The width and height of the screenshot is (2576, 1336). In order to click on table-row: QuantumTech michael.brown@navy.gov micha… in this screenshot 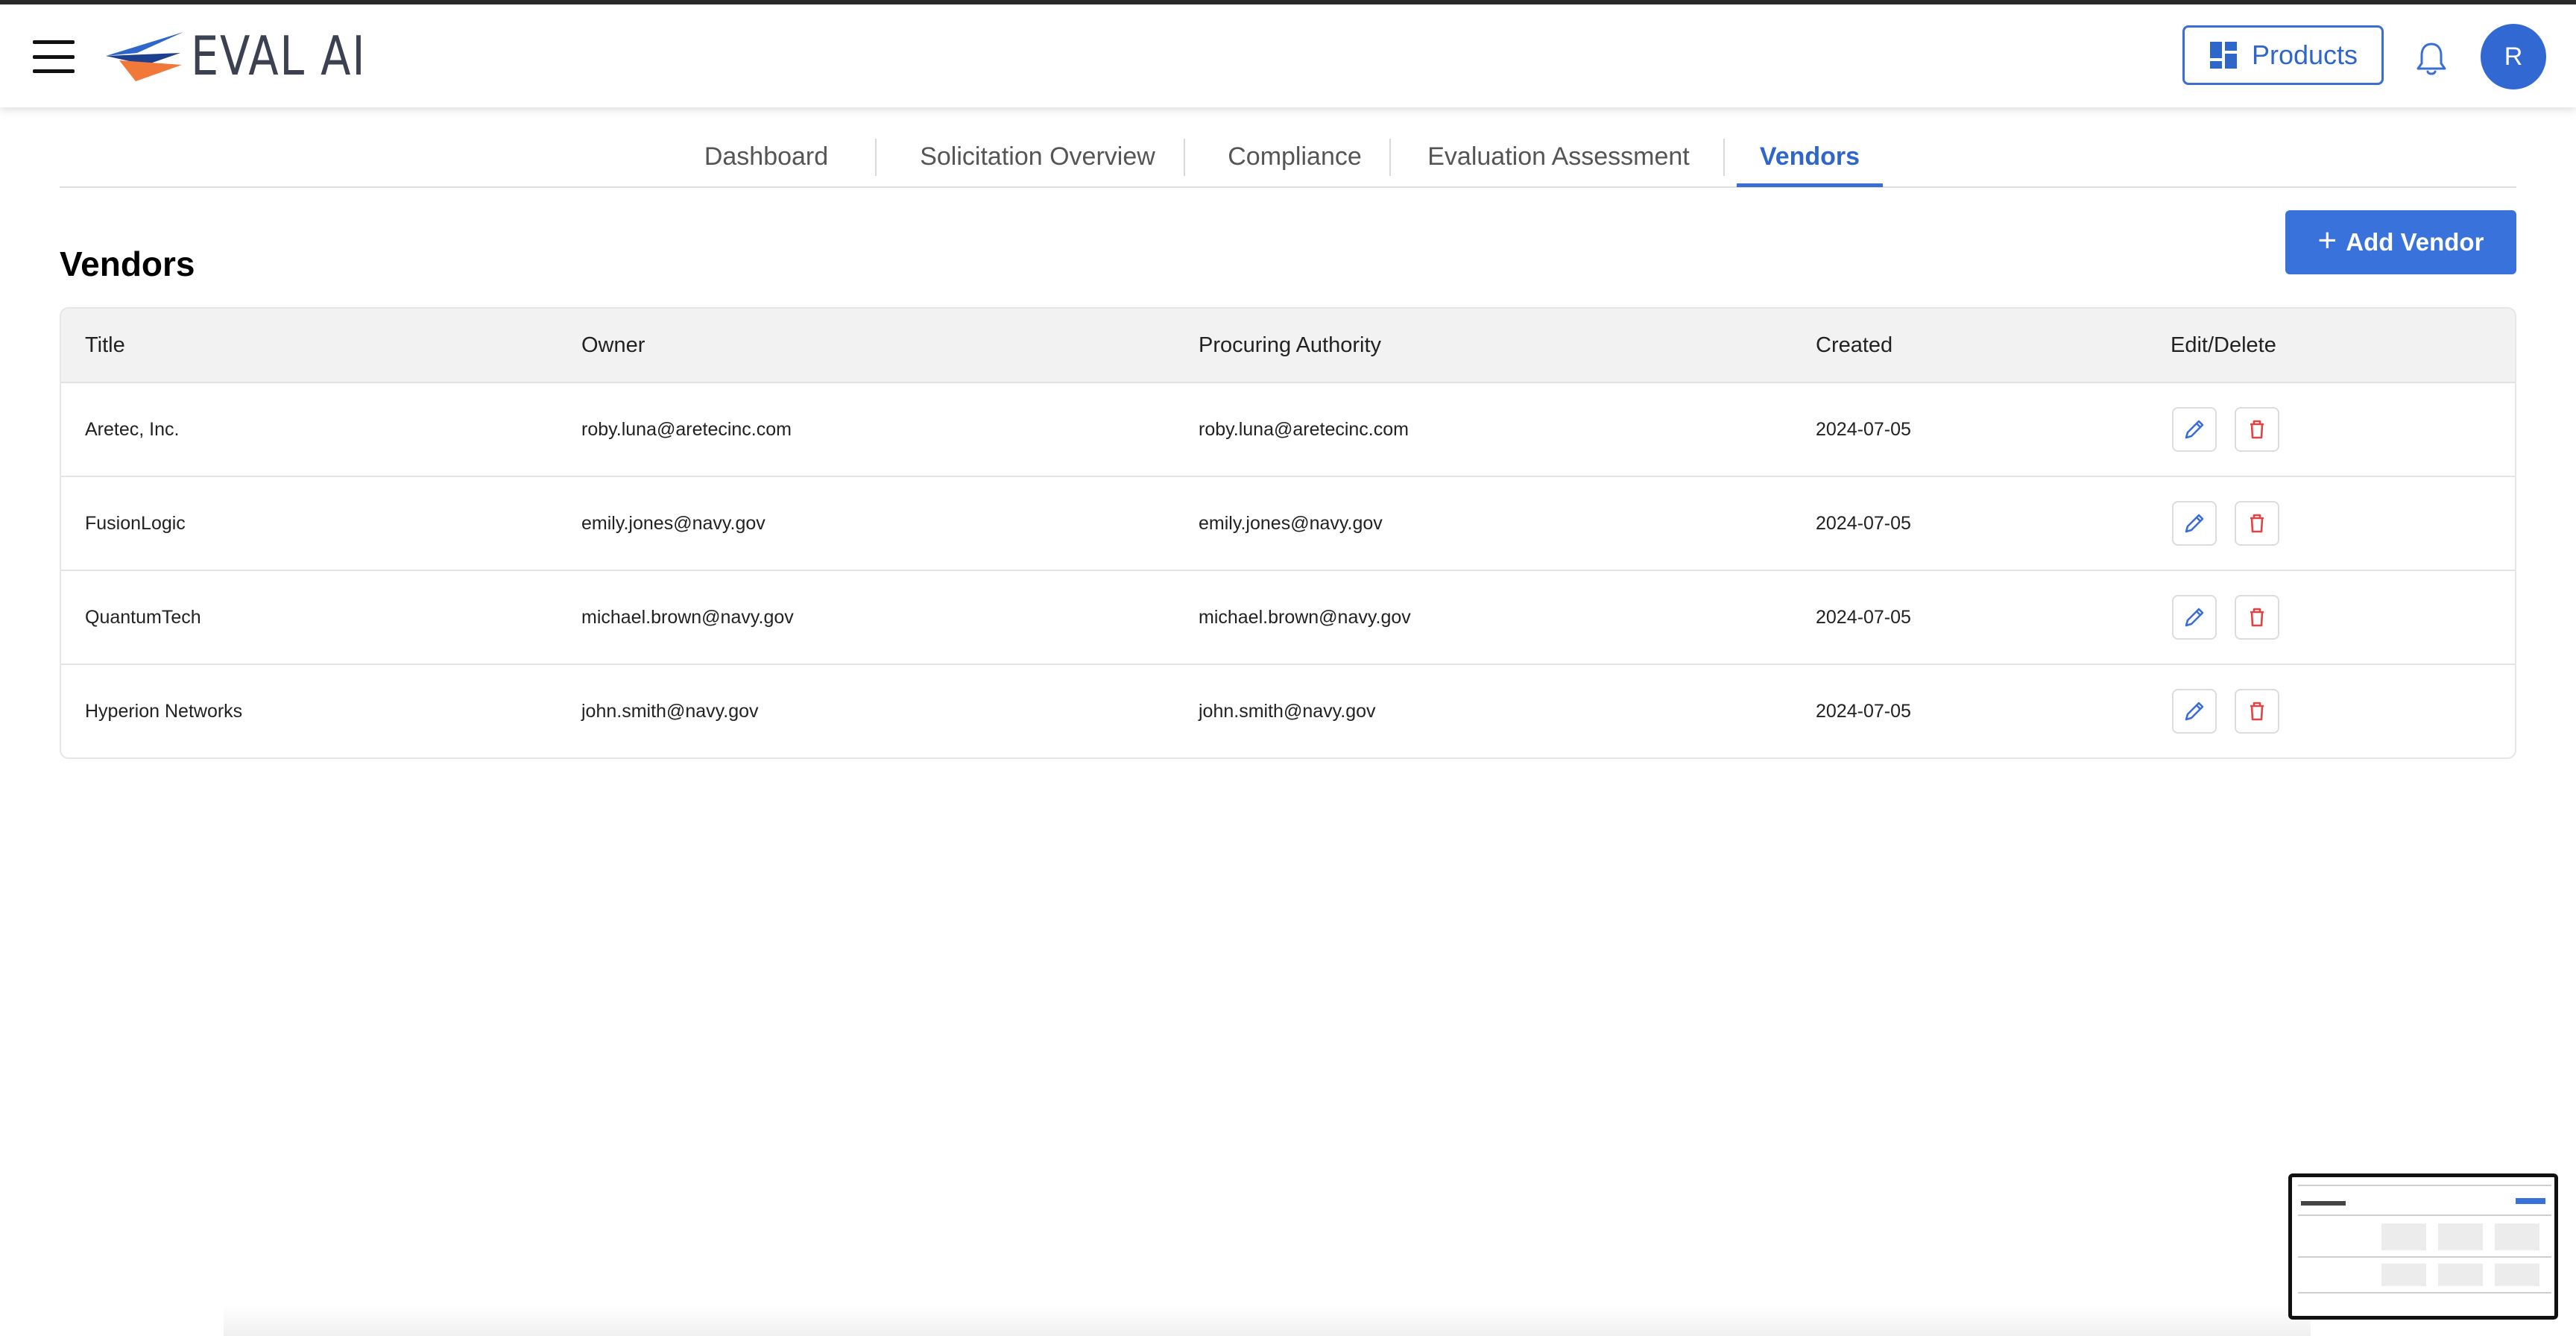, I will do `click(1288, 618)`.